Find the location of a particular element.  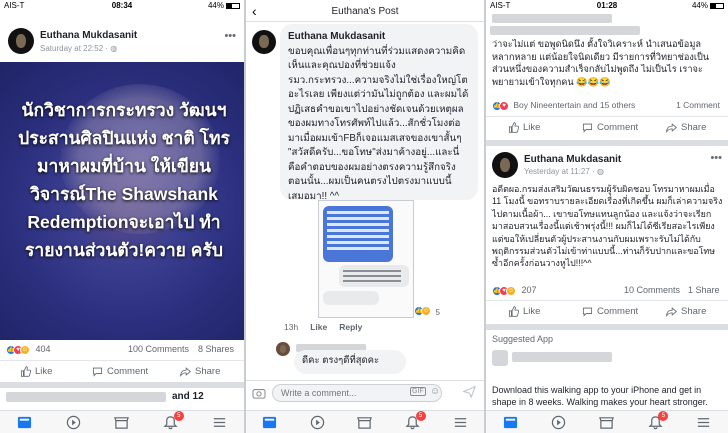

comment-like-button: Like is located at coordinates (318, 327).